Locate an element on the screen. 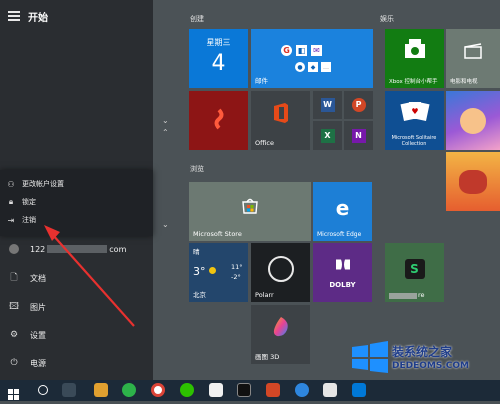 This screenshot has width=500, height=404. person-icon: ⚇ is located at coordinates (11, 184).